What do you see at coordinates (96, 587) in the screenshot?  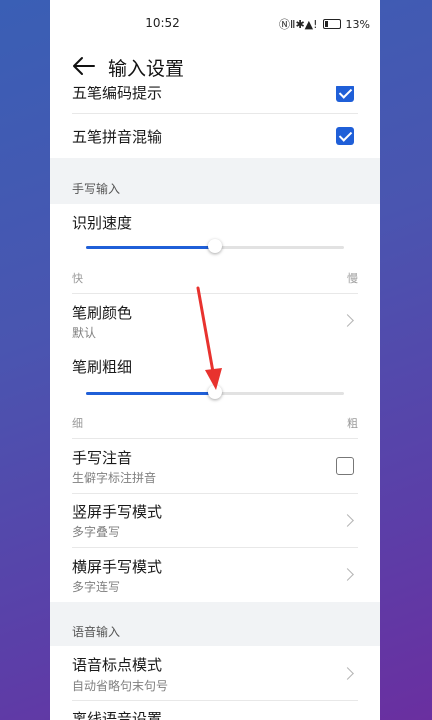 I see `landscape-mode-value: 多字连写` at bounding box center [96, 587].